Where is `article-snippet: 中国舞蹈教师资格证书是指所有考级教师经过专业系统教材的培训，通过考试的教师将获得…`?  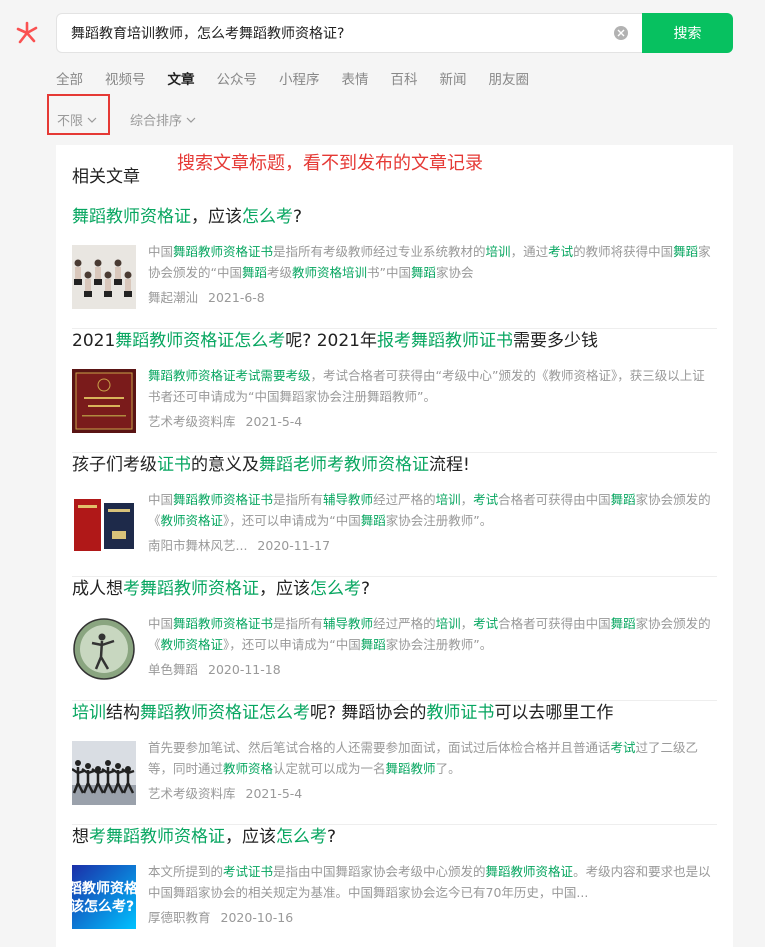
article-snippet: 中国舞蹈教师资格证书是指所有考级教师经过专业系统教材的培训，通过考试的教师将获得… is located at coordinates (429, 262).